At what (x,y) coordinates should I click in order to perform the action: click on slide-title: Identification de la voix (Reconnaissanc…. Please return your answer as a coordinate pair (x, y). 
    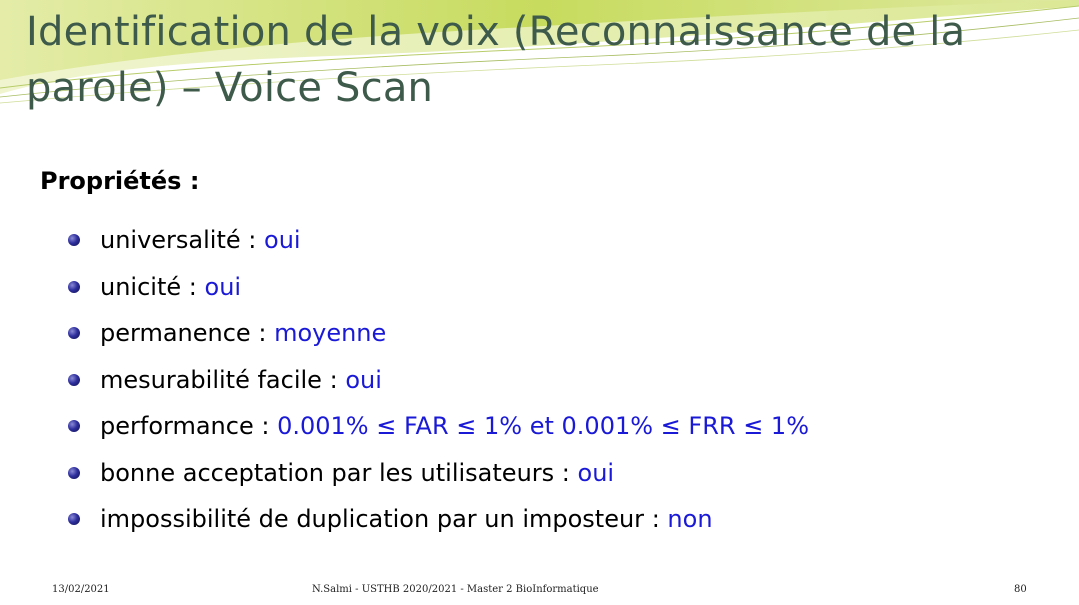
    Looking at the image, I should click on (496, 60).